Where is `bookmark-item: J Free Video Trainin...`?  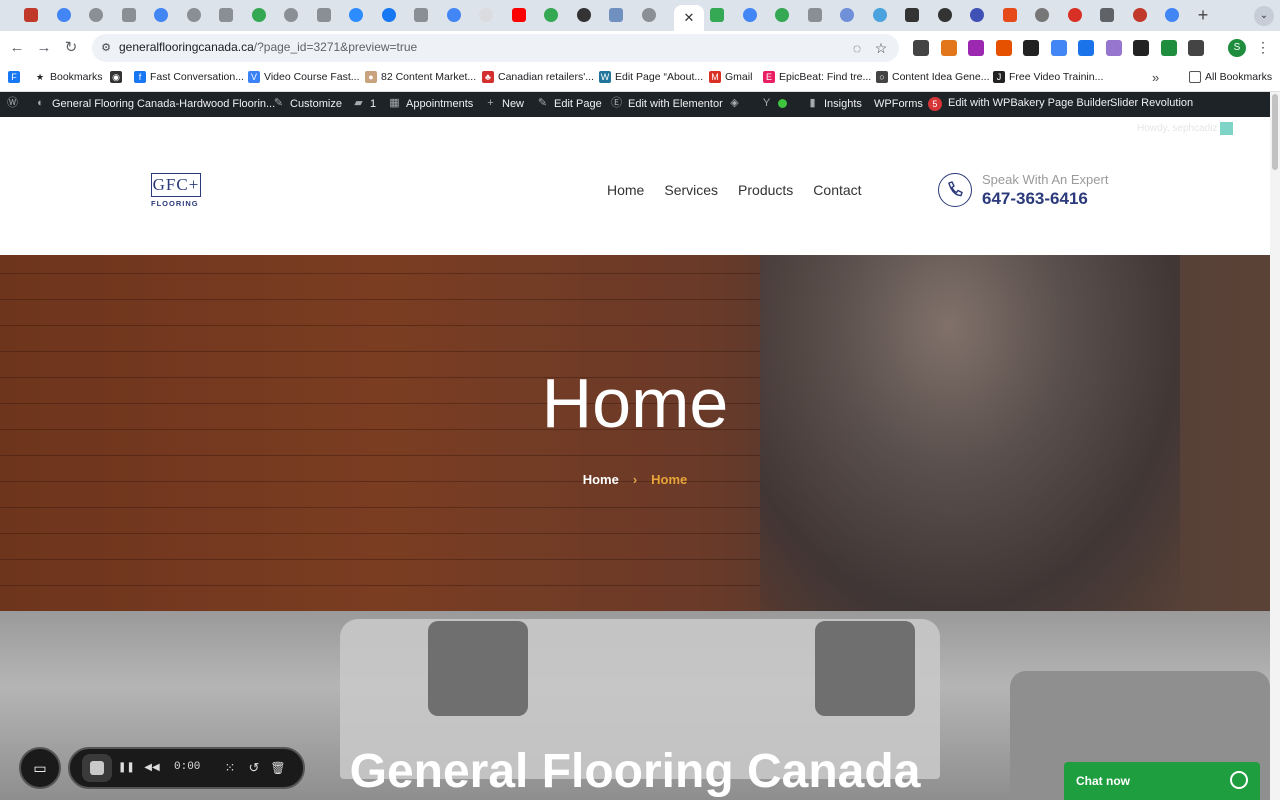
bookmark-item: J Free Video Trainin... is located at coordinates (1048, 77).